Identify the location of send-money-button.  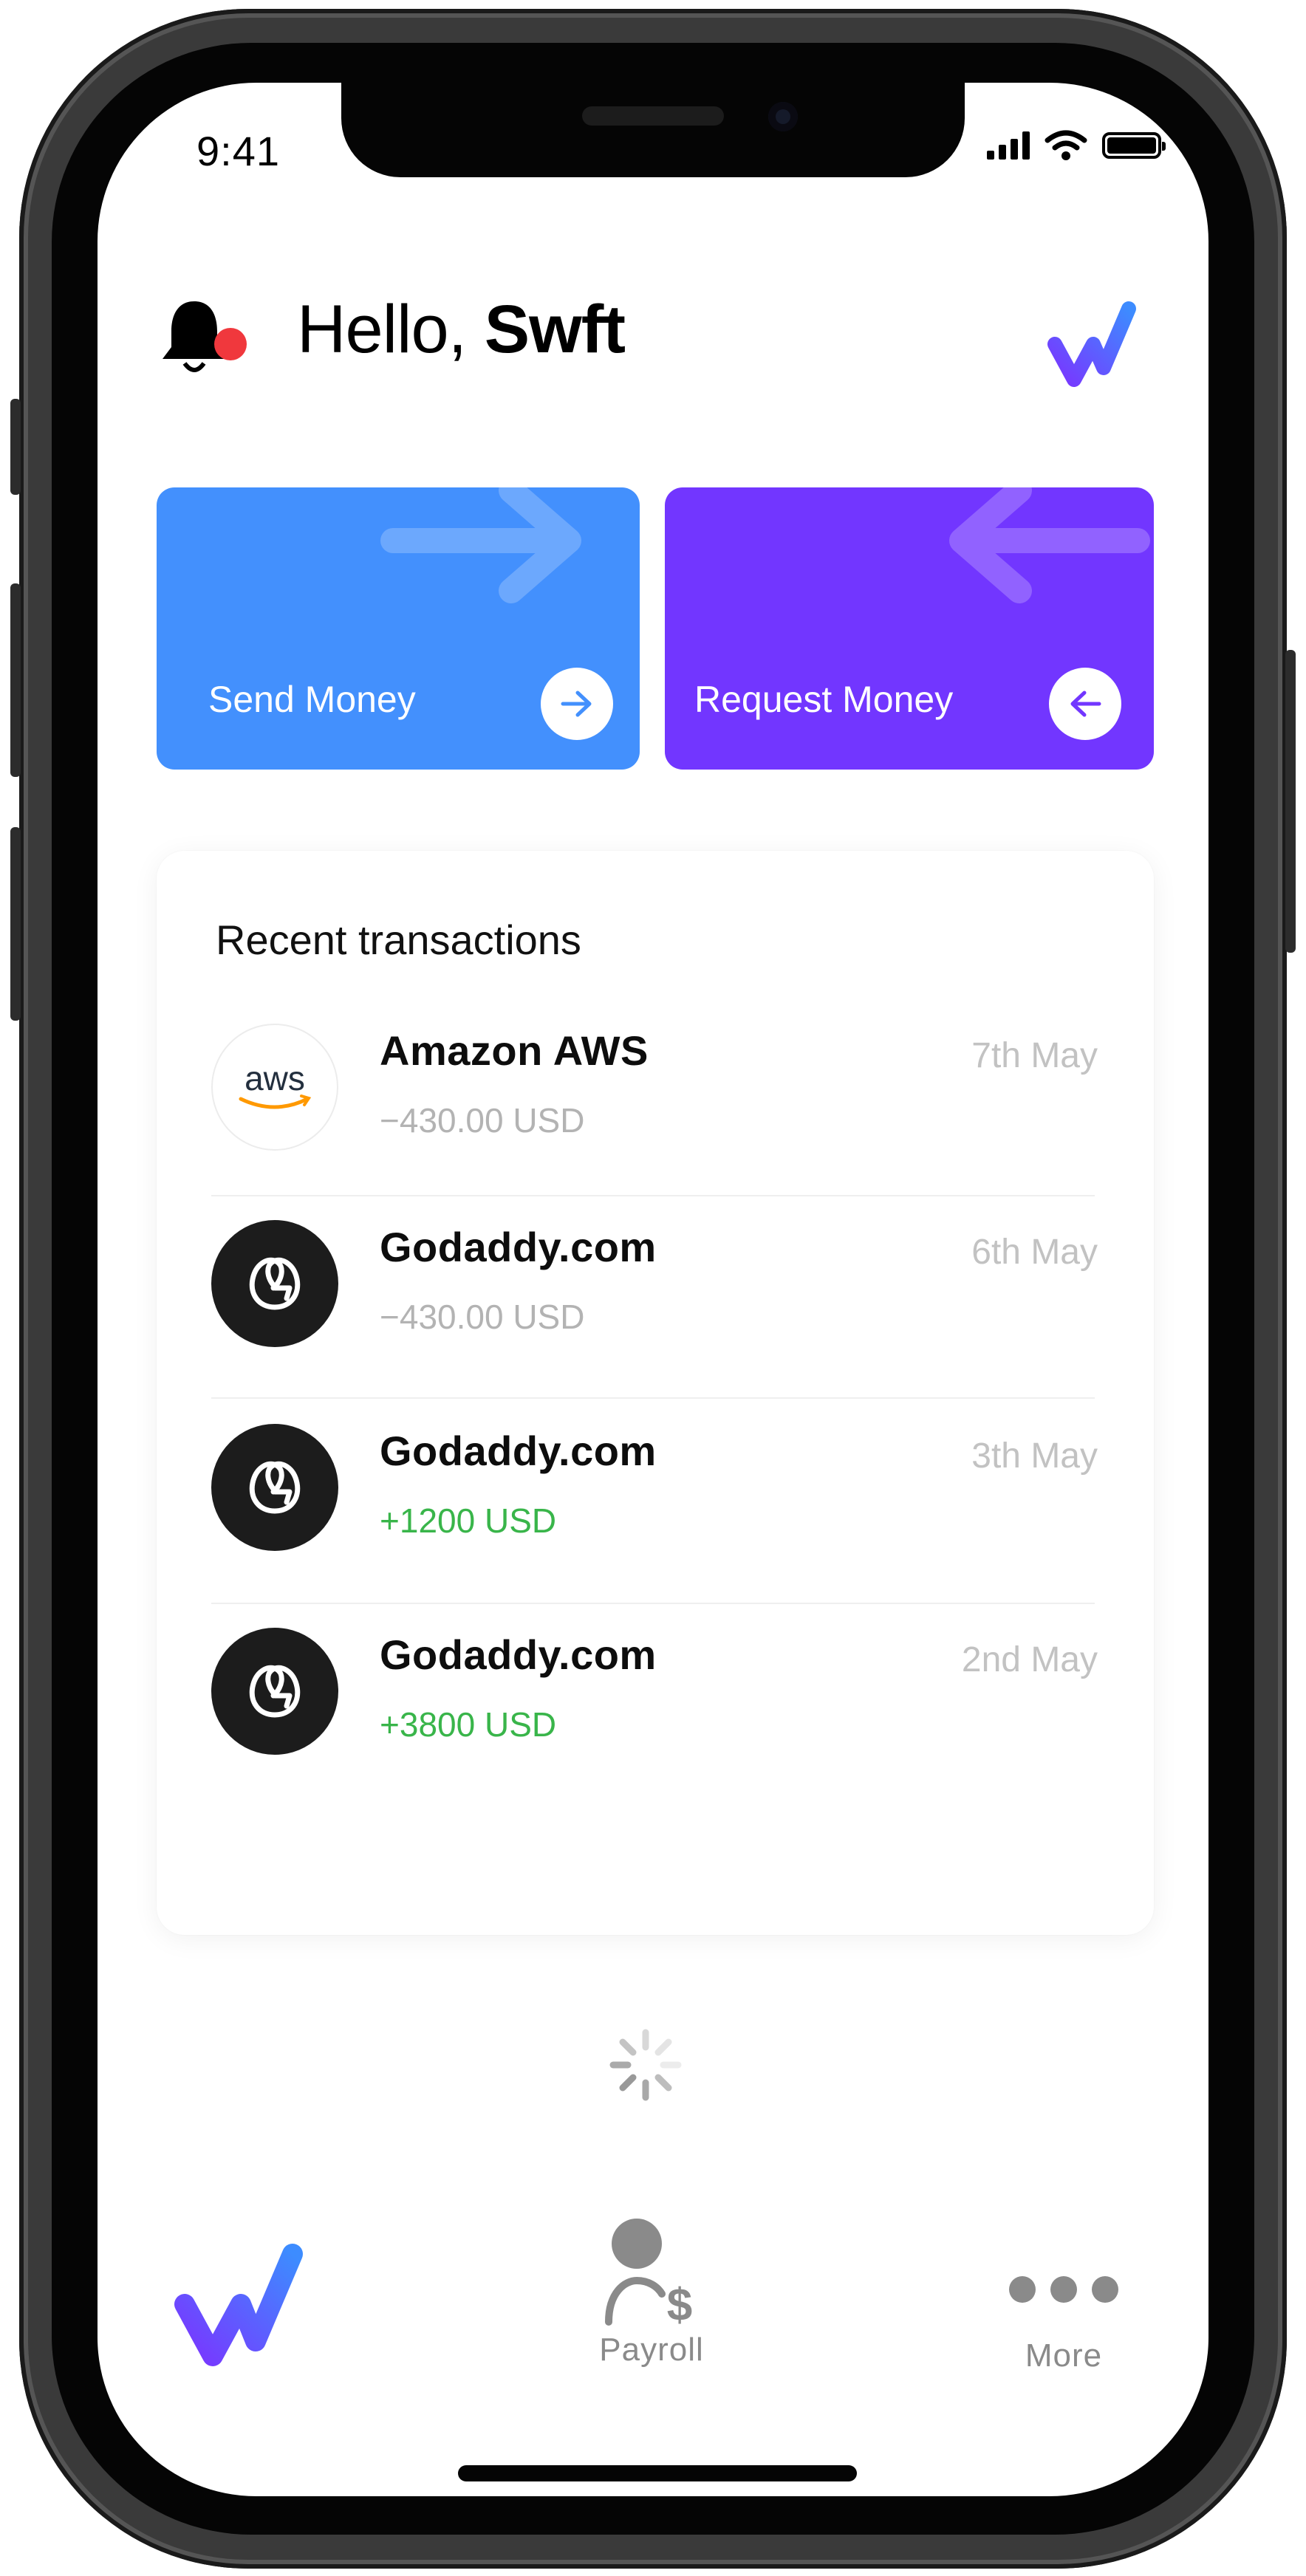
(577, 704).